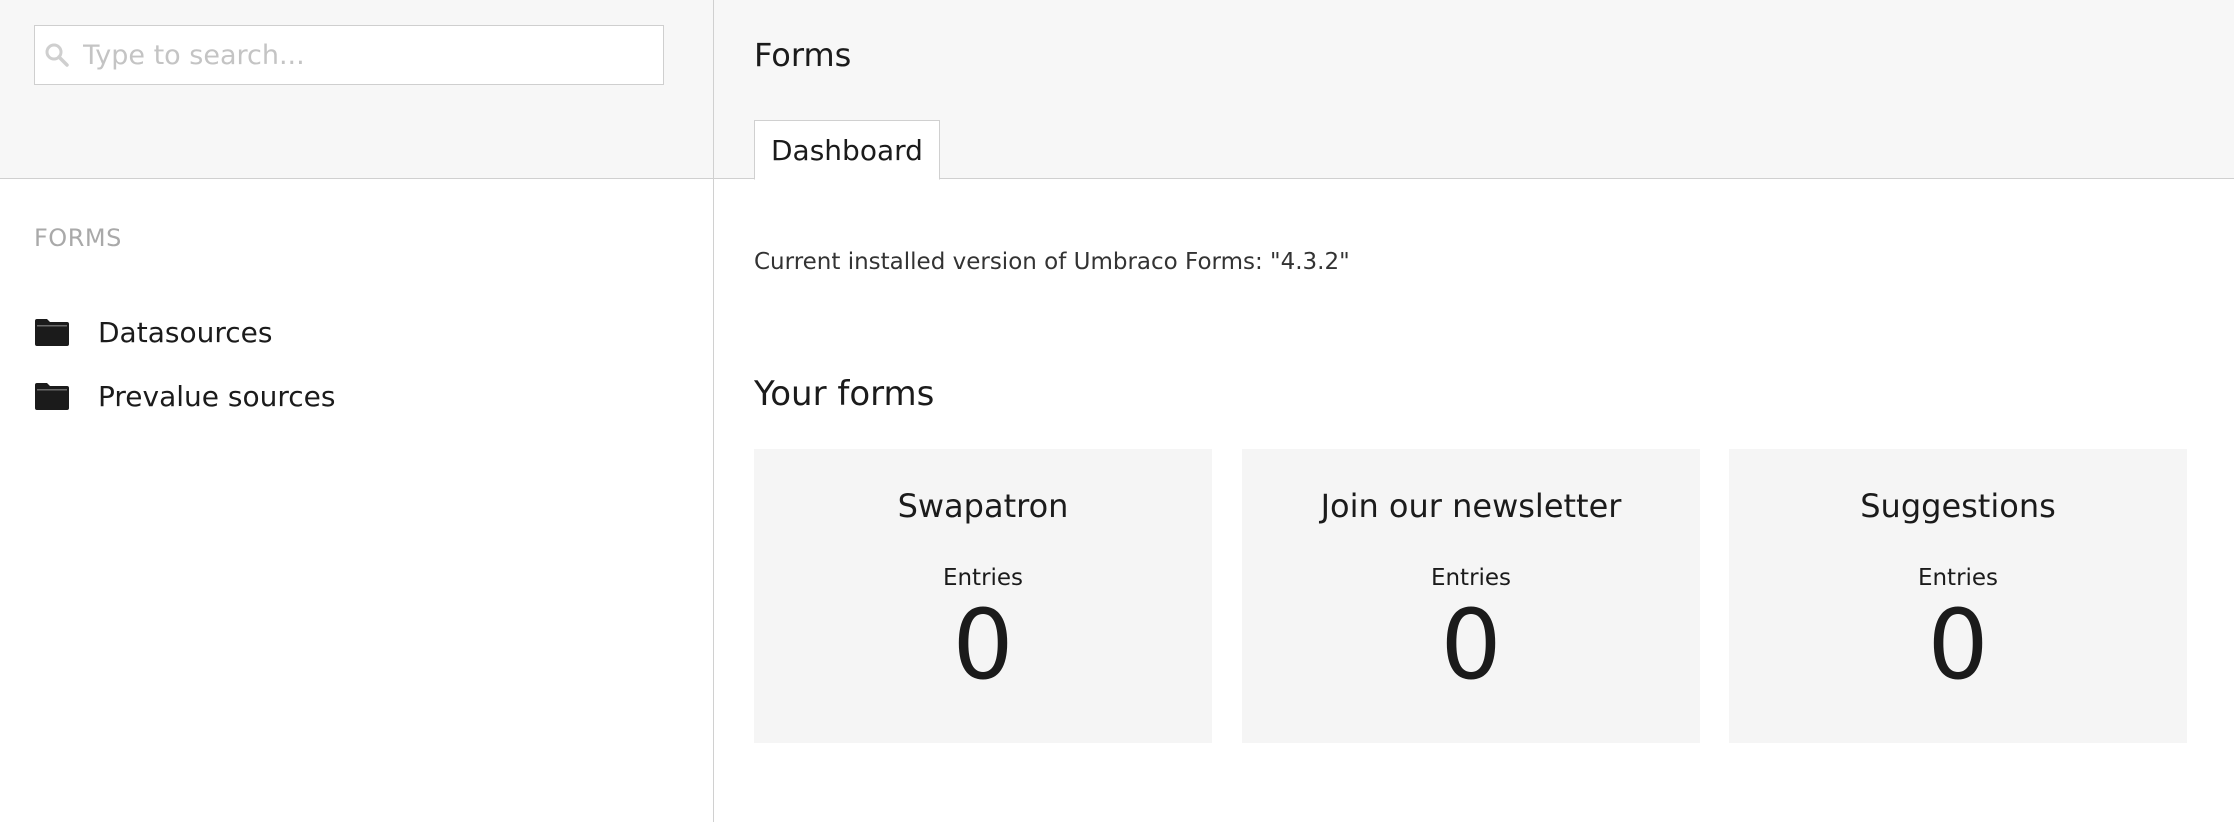 This screenshot has width=2234, height=822. What do you see at coordinates (185, 332) in the screenshot?
I see `tree-item-label: Datasources` at bounding box center [185, 332].